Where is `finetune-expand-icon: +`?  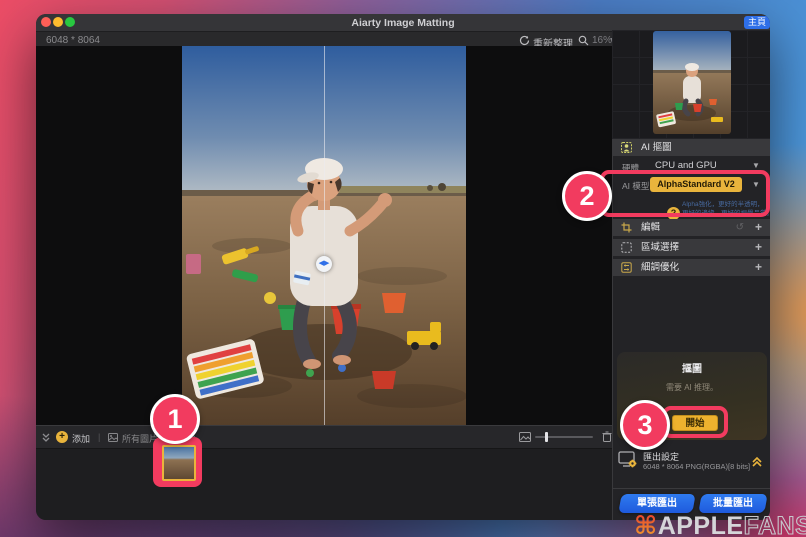 finetune-expand-icon: + is located at coordinates (758, 267).